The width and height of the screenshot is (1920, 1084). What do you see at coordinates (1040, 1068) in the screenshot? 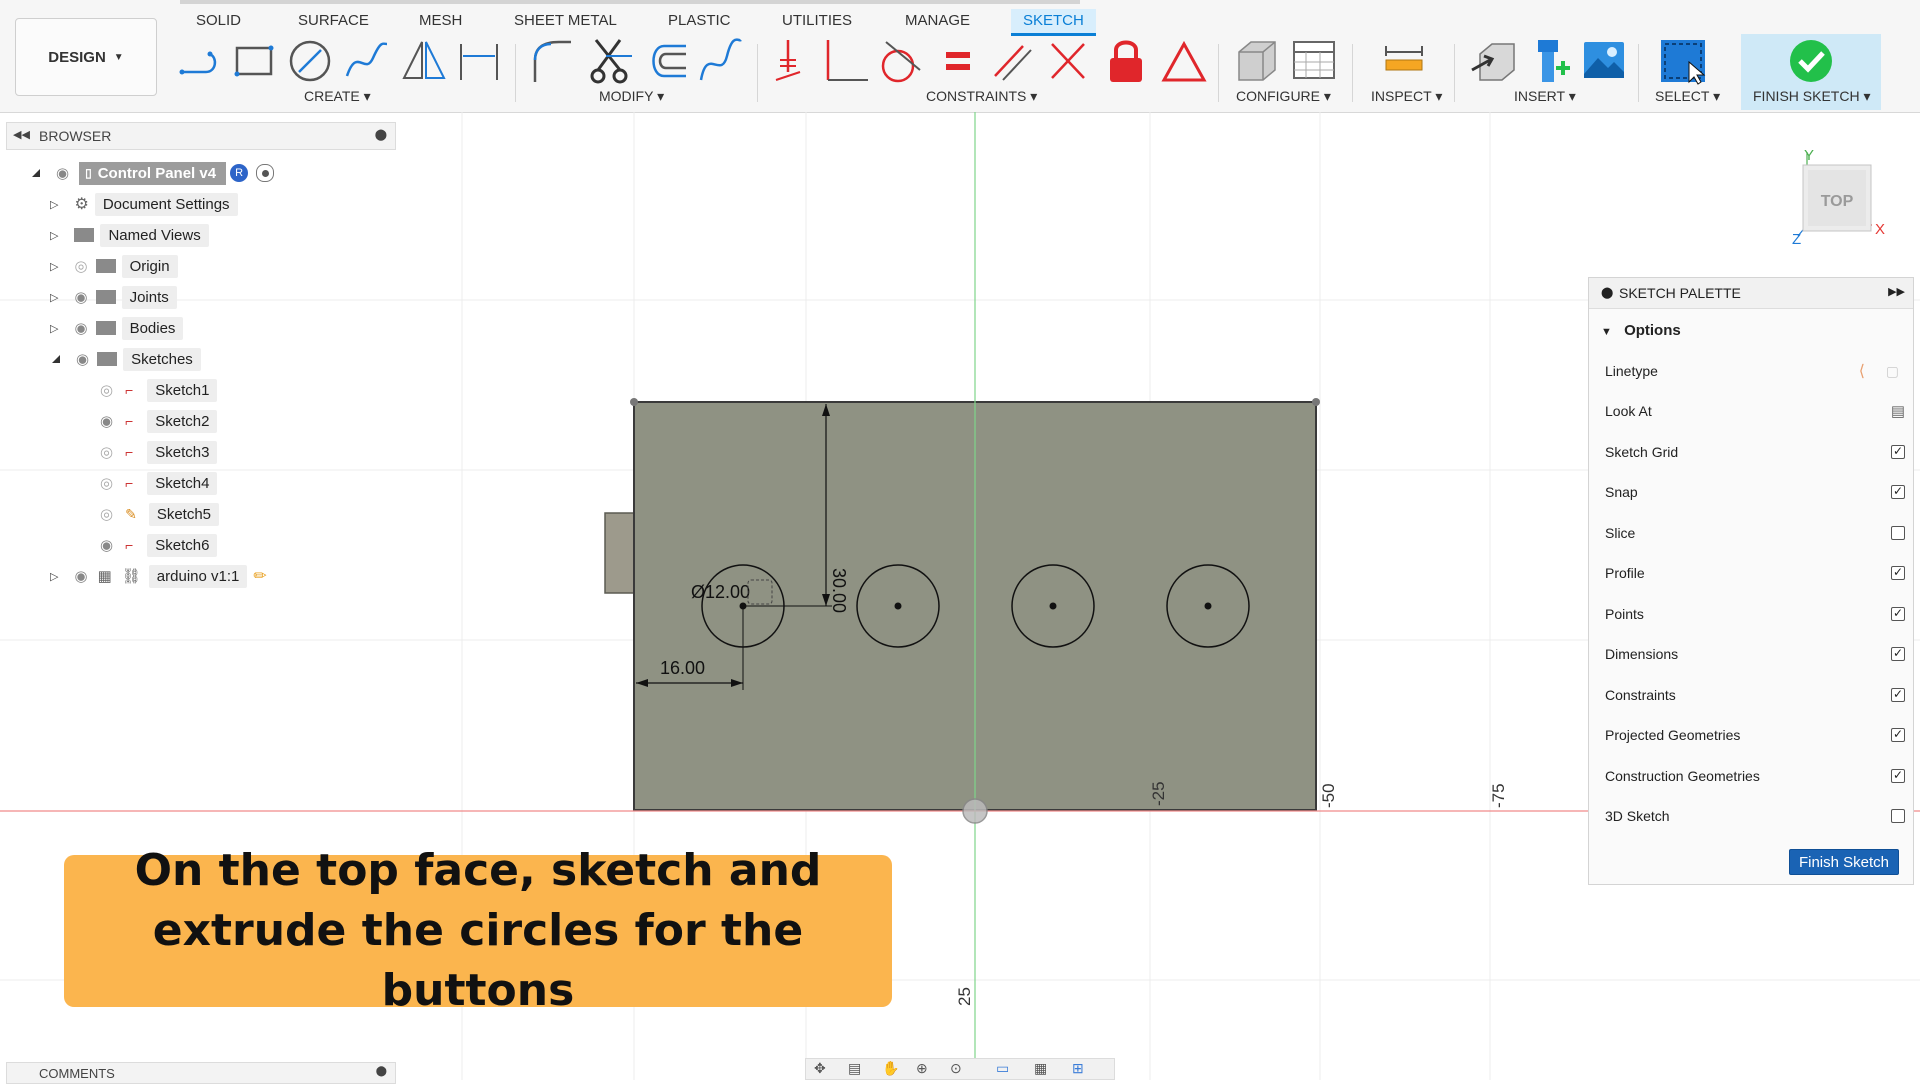
I see `grid-settings-icon: ▦` at bounding box center [1040, 1068].